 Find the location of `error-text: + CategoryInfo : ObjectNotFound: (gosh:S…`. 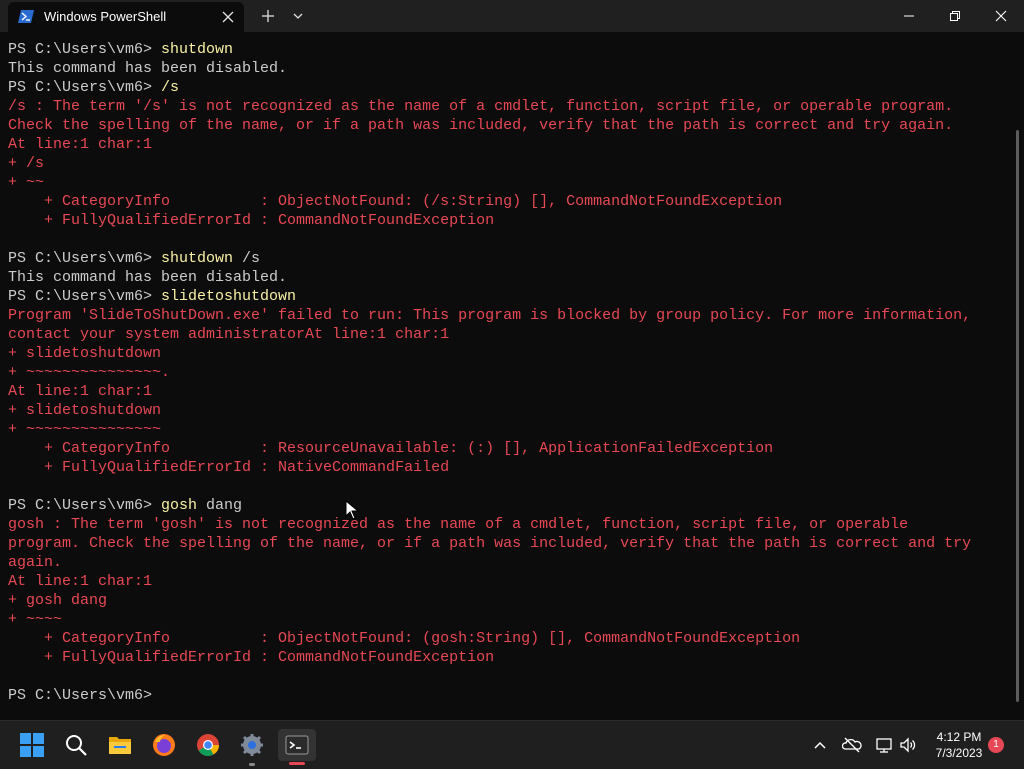

error-text: + CategoryInfo : ObjectNotFound: (gosh:S… is located at coordinates (404, 638).